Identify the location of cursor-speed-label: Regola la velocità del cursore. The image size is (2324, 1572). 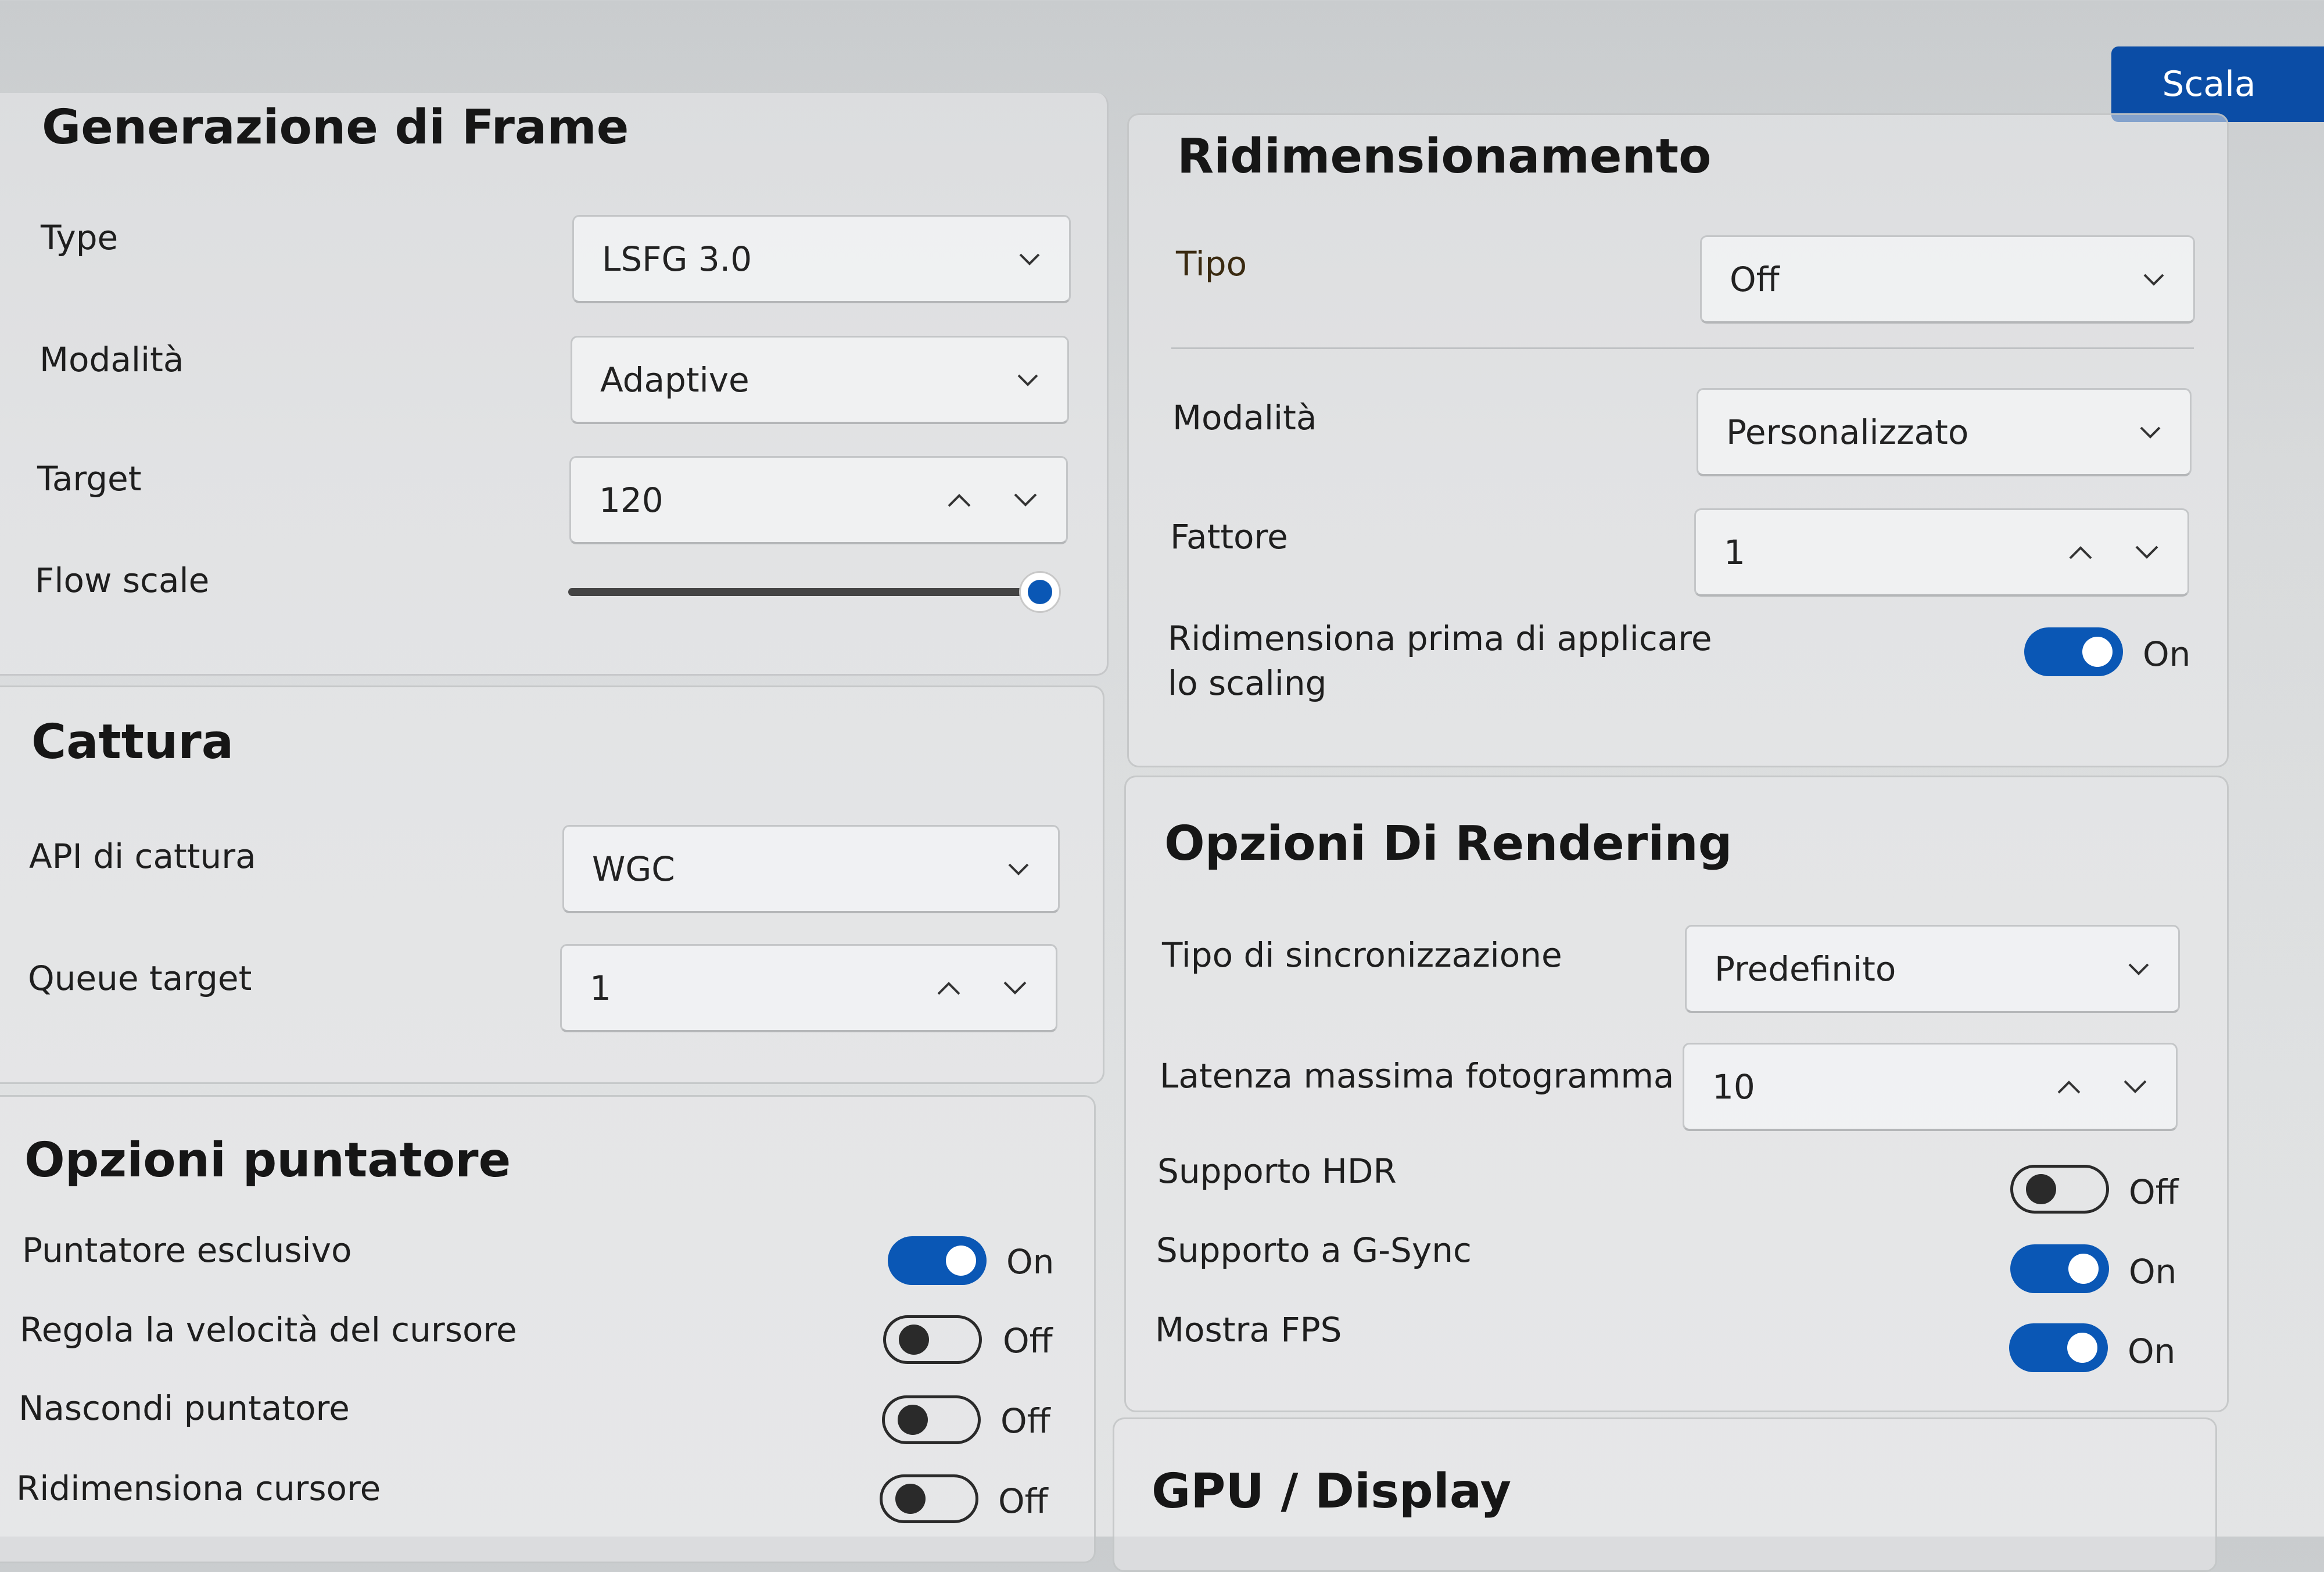
(268, 1330).